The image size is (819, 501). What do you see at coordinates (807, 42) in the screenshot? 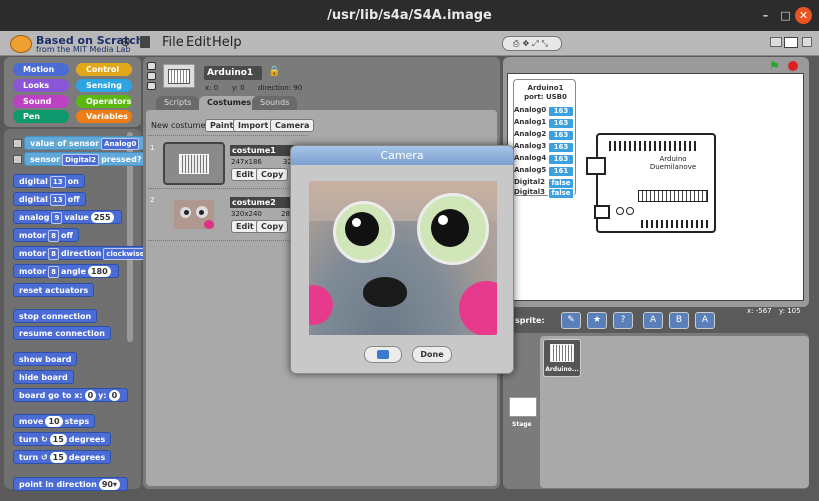
I see `presentation-icon` at bounding box center [807, 42].